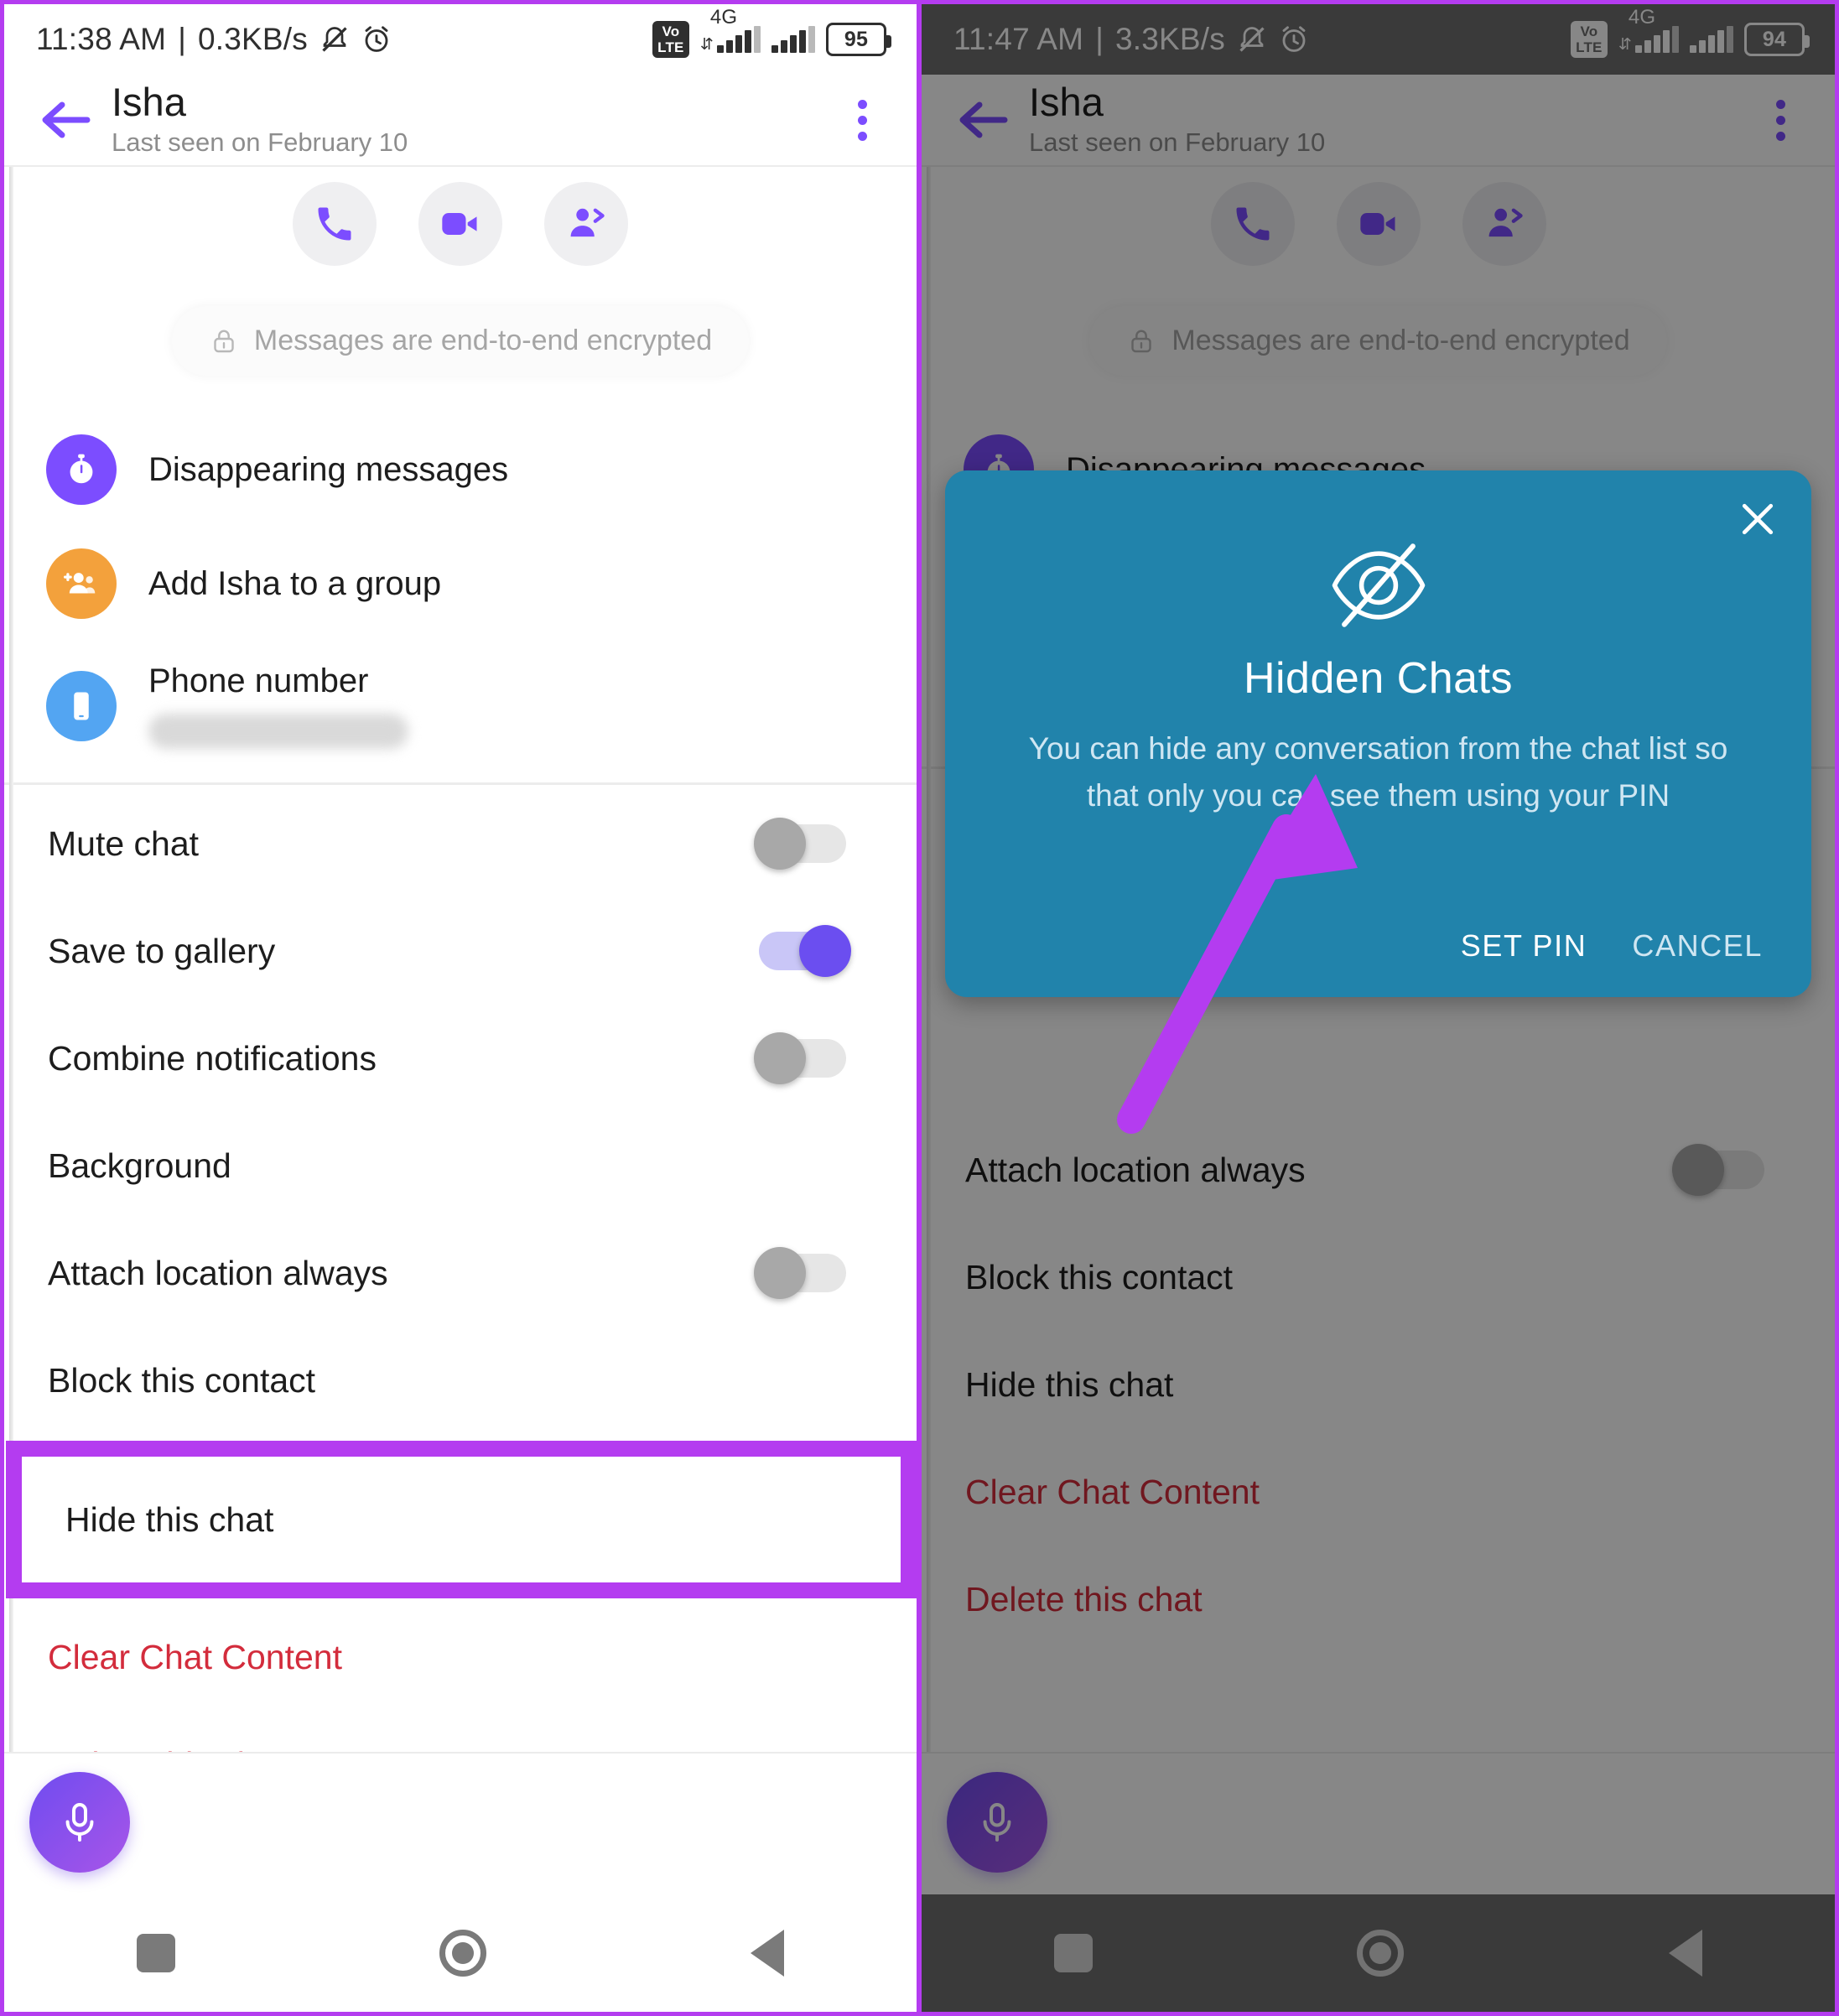 The height and width of the screenshot is (2016, 1839). I want to click on volte-top: Vo, so click(671, 31).